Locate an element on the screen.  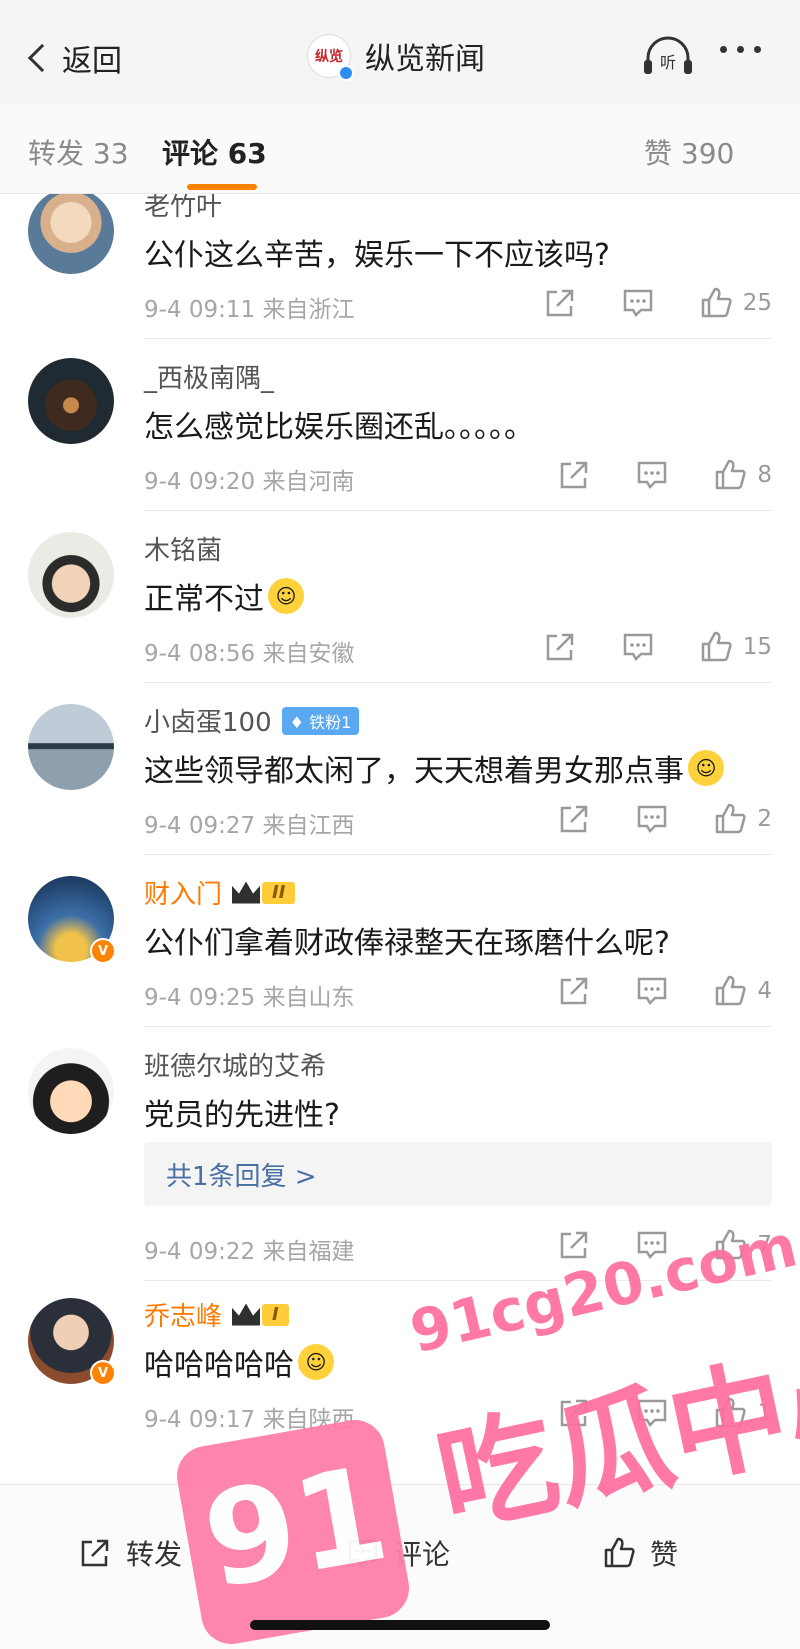
view-replies-label: 共1条回复 > is located at coordinates (241, 1177).